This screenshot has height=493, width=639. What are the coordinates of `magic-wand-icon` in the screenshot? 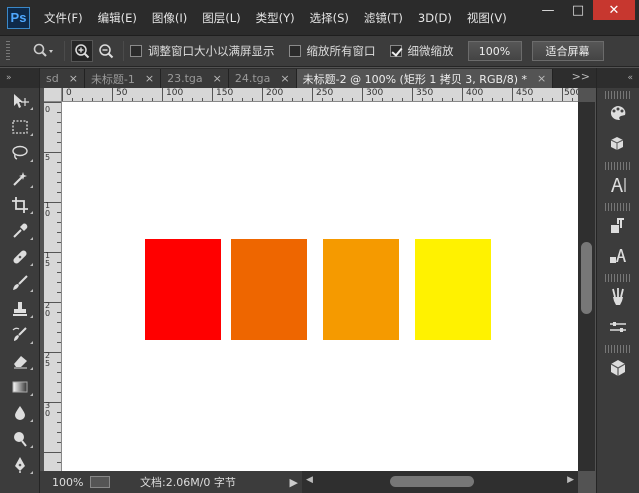 It's located at (20, 179).